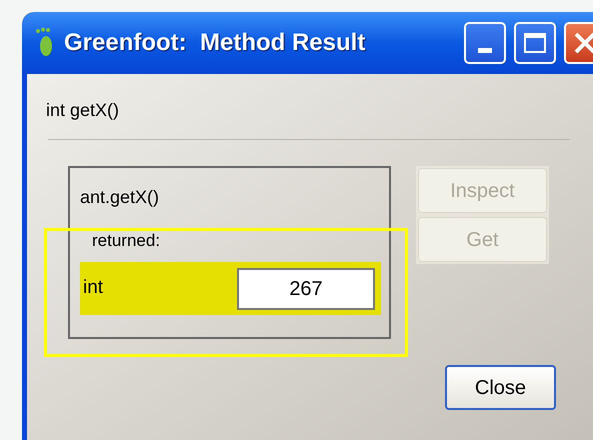  I want to click on result-type: int, so click(93, 288).